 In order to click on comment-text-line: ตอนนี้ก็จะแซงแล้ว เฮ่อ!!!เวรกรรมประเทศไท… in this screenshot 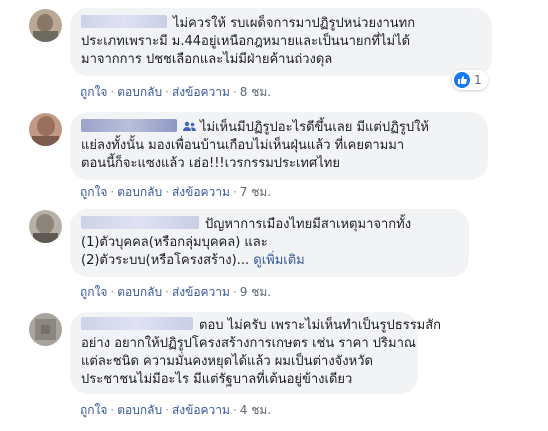, I will do `click(210, 163)`.